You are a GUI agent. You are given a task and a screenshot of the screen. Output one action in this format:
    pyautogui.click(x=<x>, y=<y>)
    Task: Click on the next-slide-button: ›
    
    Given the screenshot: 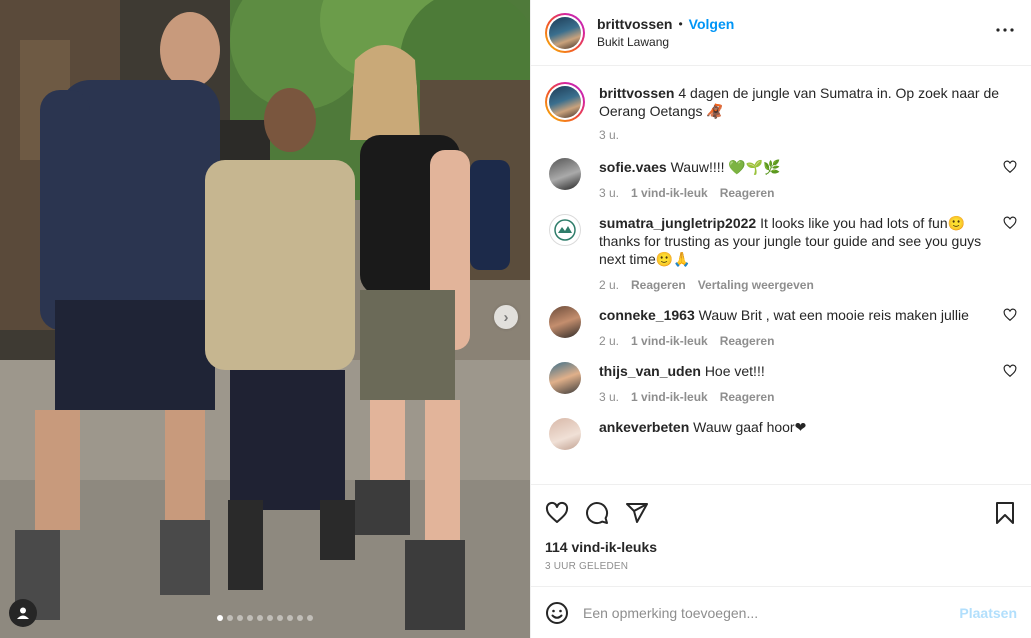 What is the action you would take?
    pyautogui.click(x=506, y=317)
    